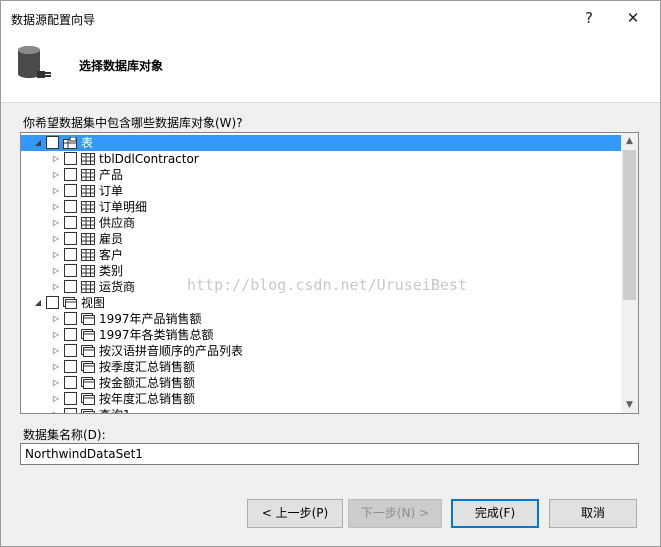 This screenshot has width=661, height=547. I want to click on tree-item-label: 产品, so click(111, 175).